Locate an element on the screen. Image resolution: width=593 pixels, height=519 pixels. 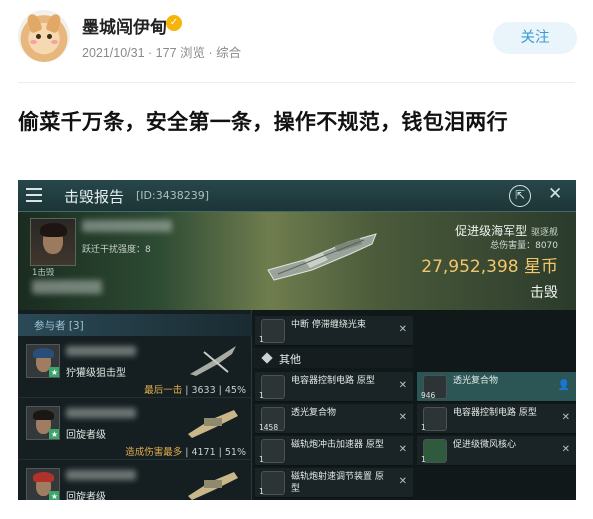
participant-row: ★ 回旋者级 is located at coordinates (135, 480).